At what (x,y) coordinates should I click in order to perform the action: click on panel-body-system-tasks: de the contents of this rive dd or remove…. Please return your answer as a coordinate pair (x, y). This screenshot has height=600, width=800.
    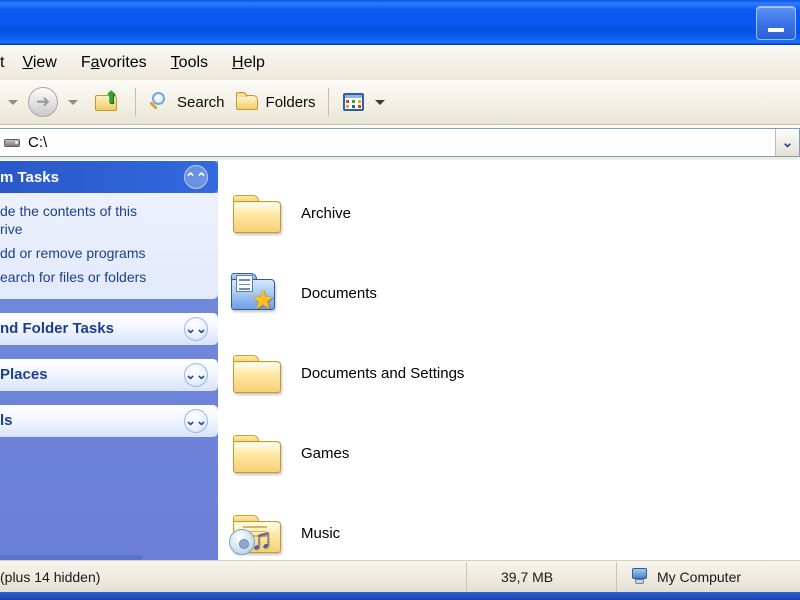
    Looking at the image, I should click on (109, 246).